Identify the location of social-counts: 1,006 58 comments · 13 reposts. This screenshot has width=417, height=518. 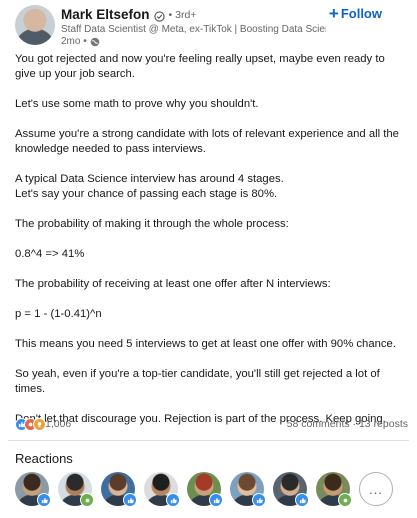
(211, 425).